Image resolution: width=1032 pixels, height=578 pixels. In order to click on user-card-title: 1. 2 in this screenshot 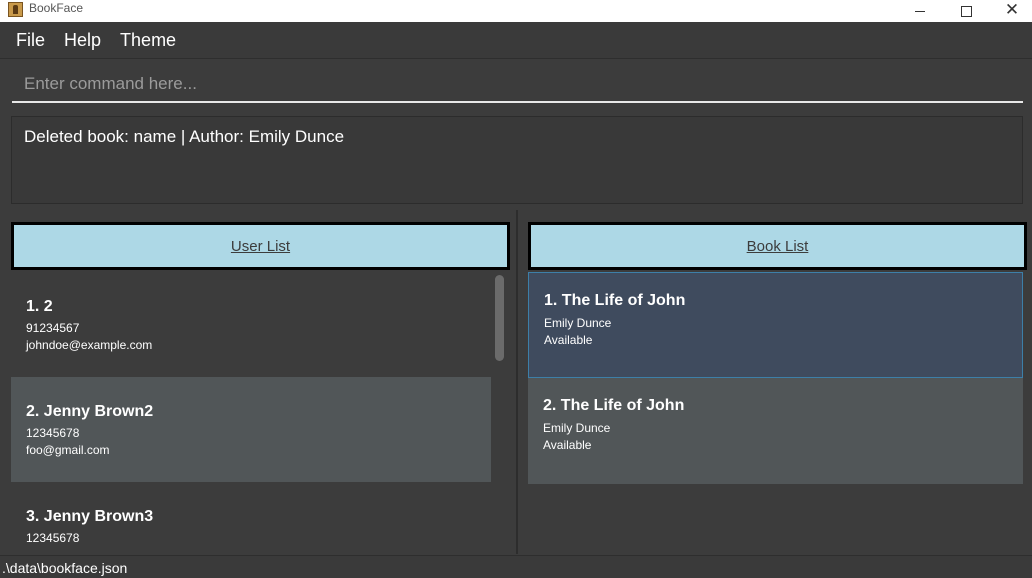, I will do `click(39, 306)`.